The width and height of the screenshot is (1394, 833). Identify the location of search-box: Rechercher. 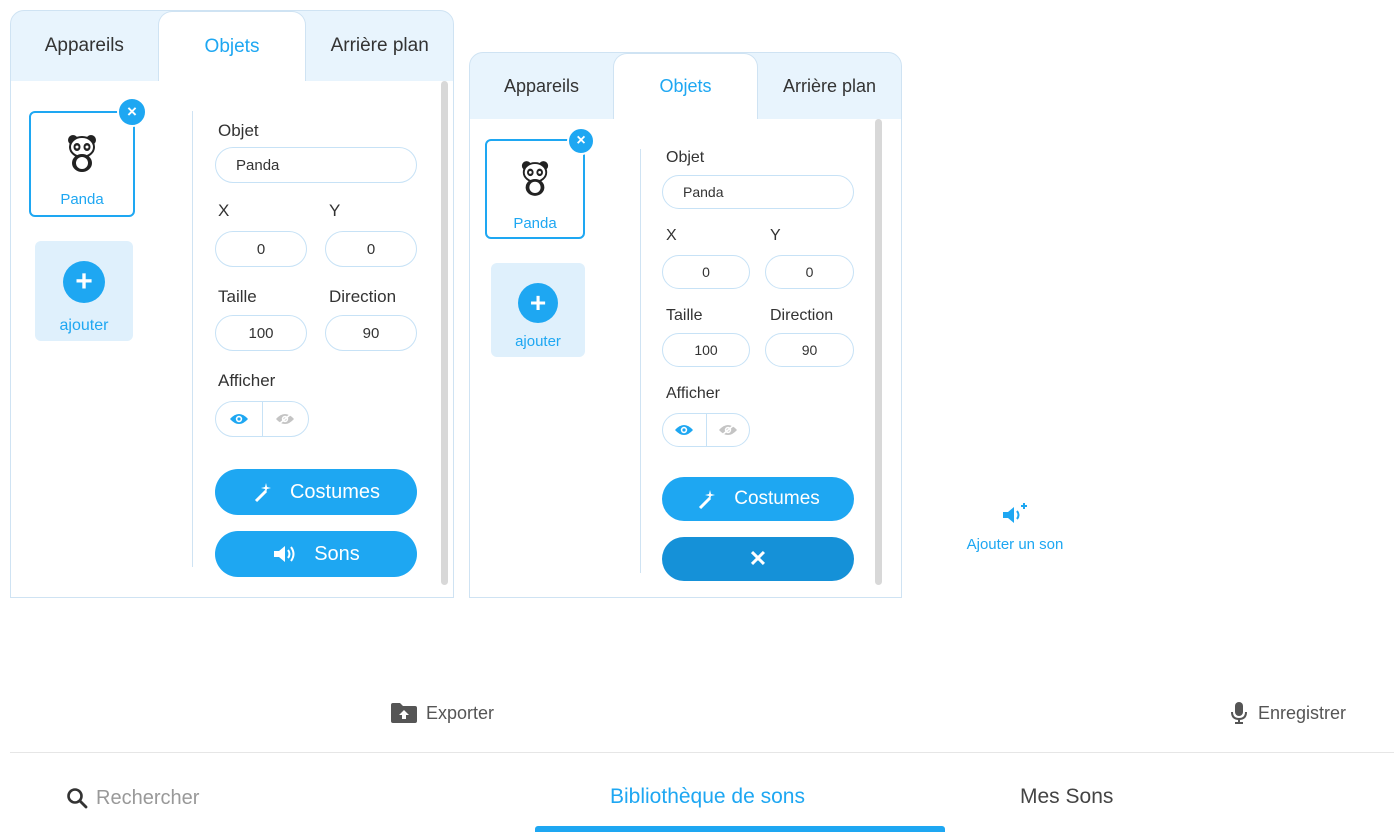
(132, 798).